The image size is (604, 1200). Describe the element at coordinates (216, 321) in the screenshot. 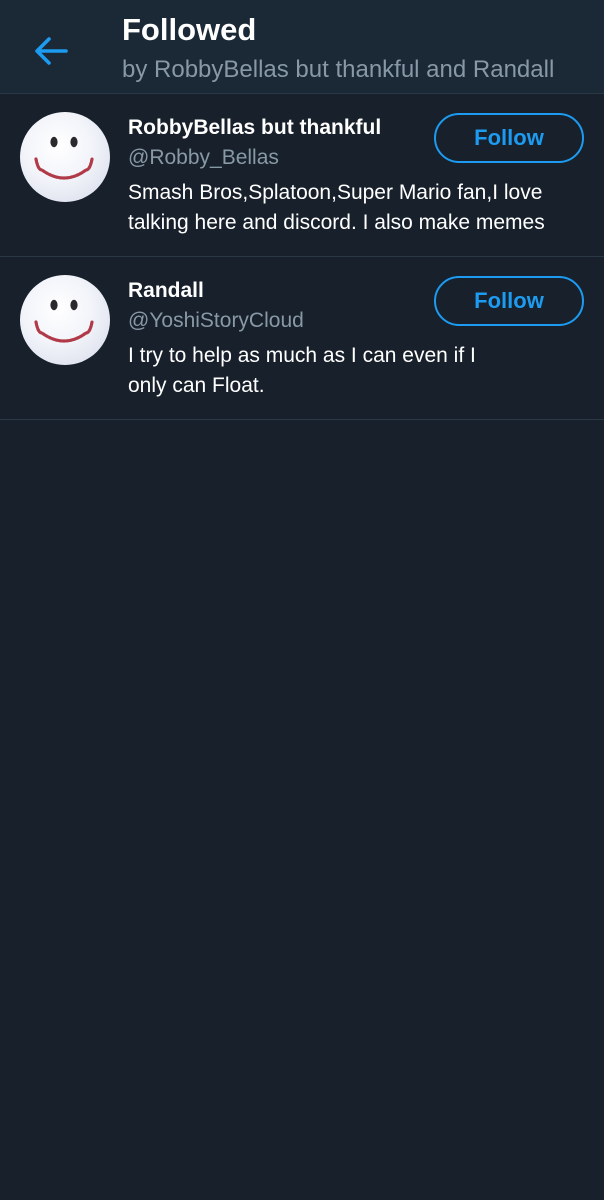

I see `user-handle: @YoshiStoryCloud` at that location.